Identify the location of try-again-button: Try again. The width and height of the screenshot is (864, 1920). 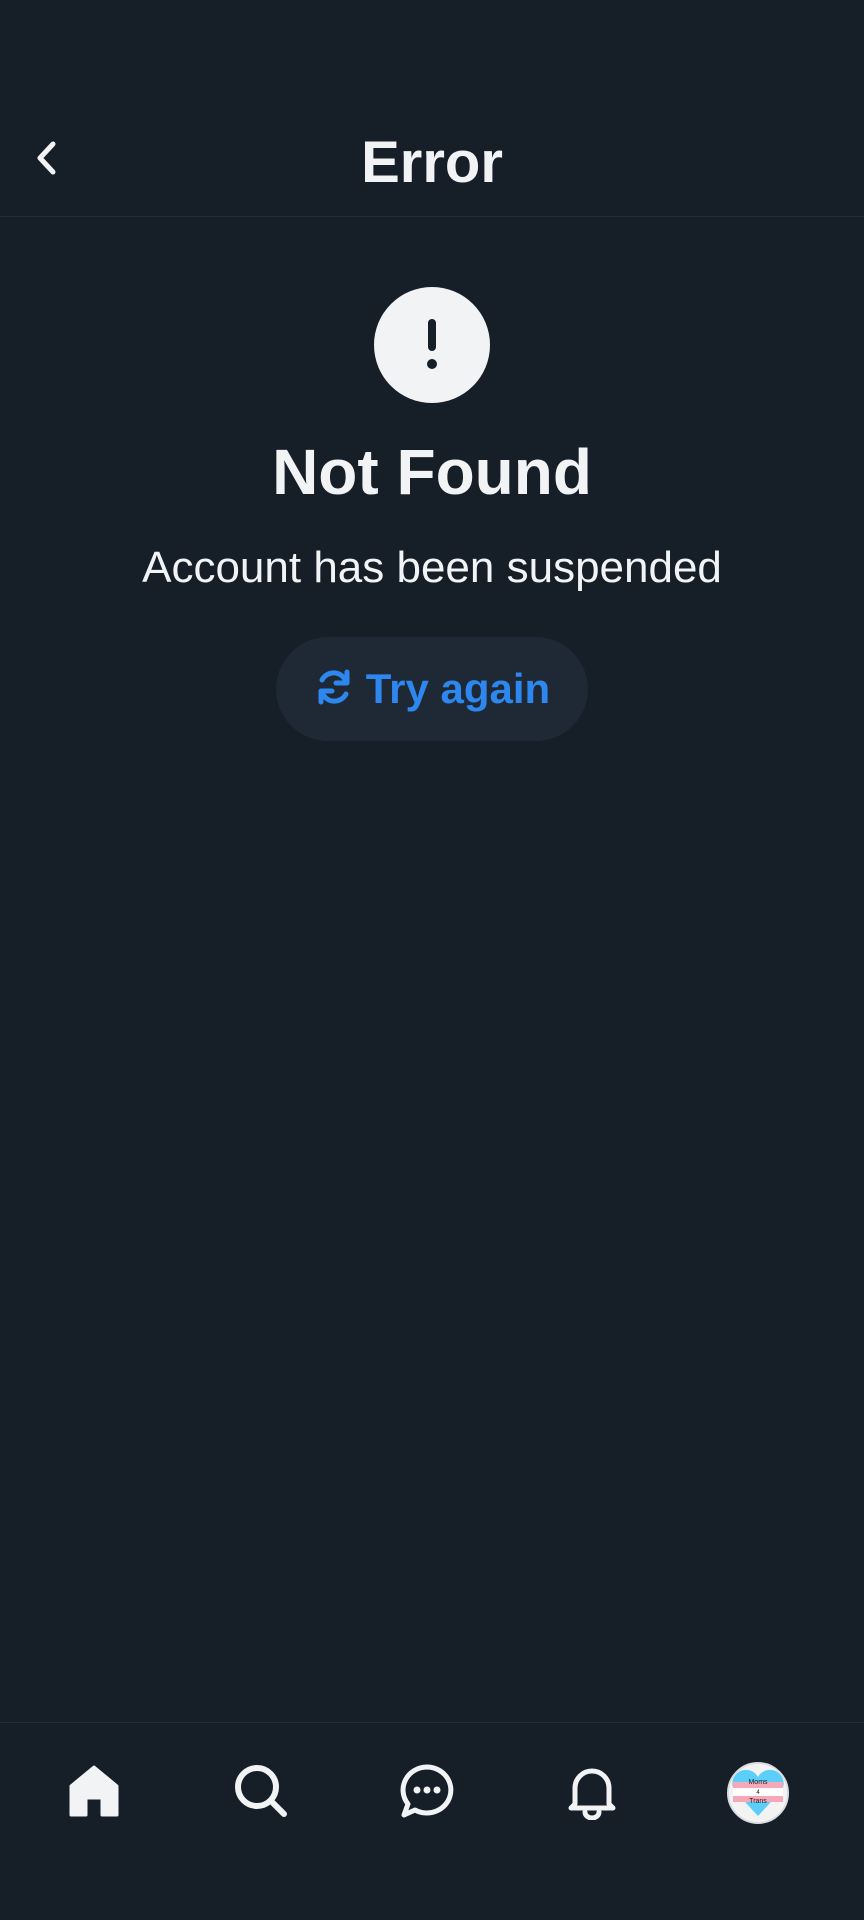
(432, 689).